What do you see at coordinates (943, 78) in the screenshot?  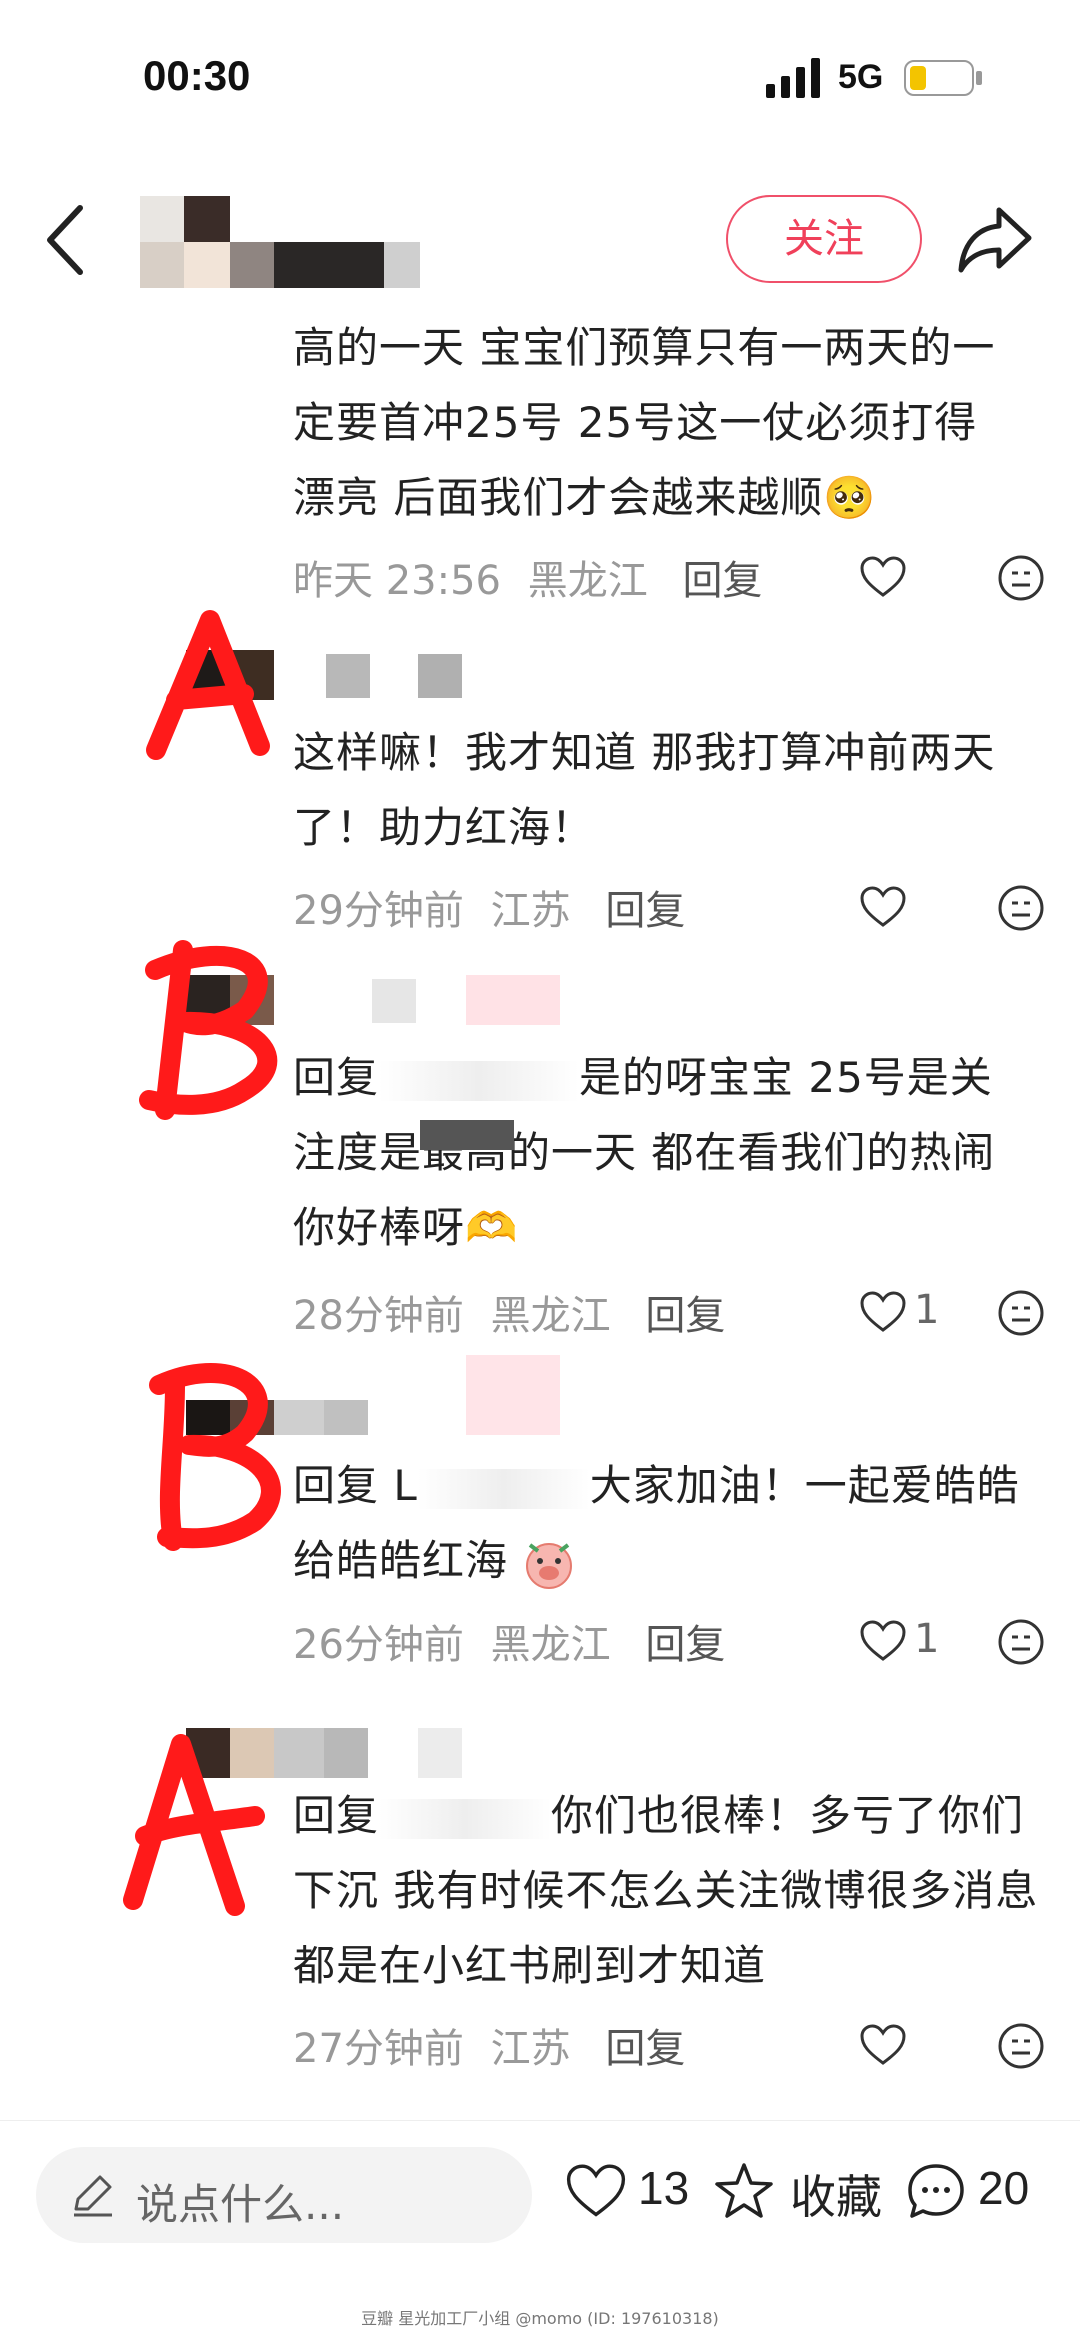 I see `battery-icon` at bounding box center [943, 78].